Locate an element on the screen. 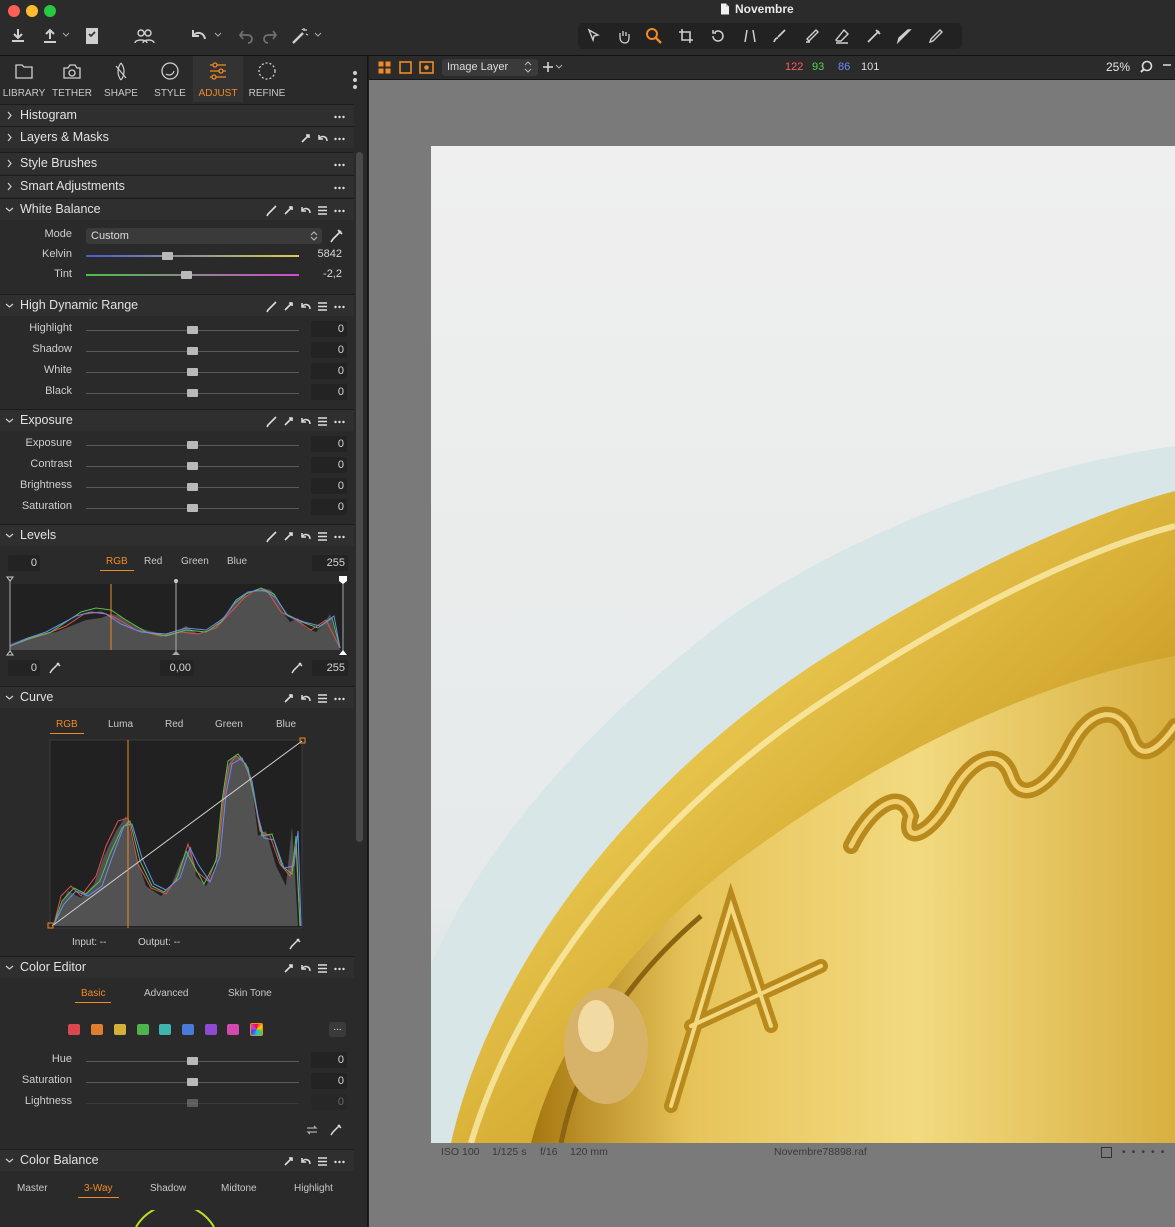 This screenshot has height=1227, width=1175. brightness-slider-thumb is located at coordinates (192, 487).